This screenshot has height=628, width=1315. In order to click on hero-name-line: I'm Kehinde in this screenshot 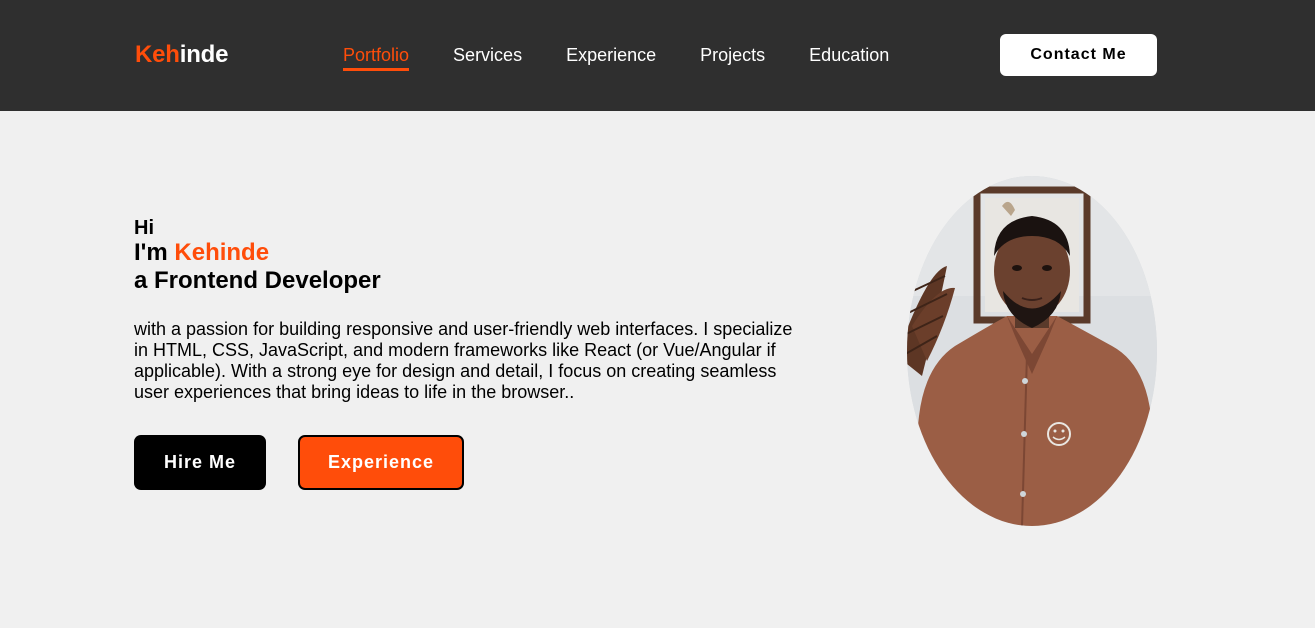, I will do `click(469, 253)`.